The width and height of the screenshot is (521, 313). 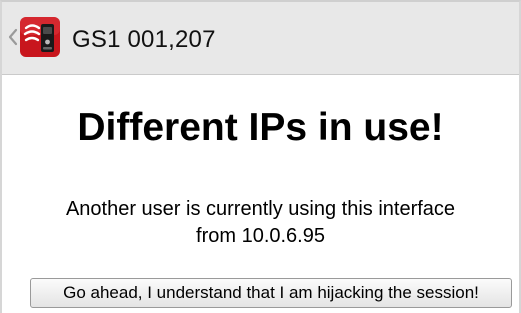 I want to click on app-title: GS1 001,207, so click(x=144, y=39).